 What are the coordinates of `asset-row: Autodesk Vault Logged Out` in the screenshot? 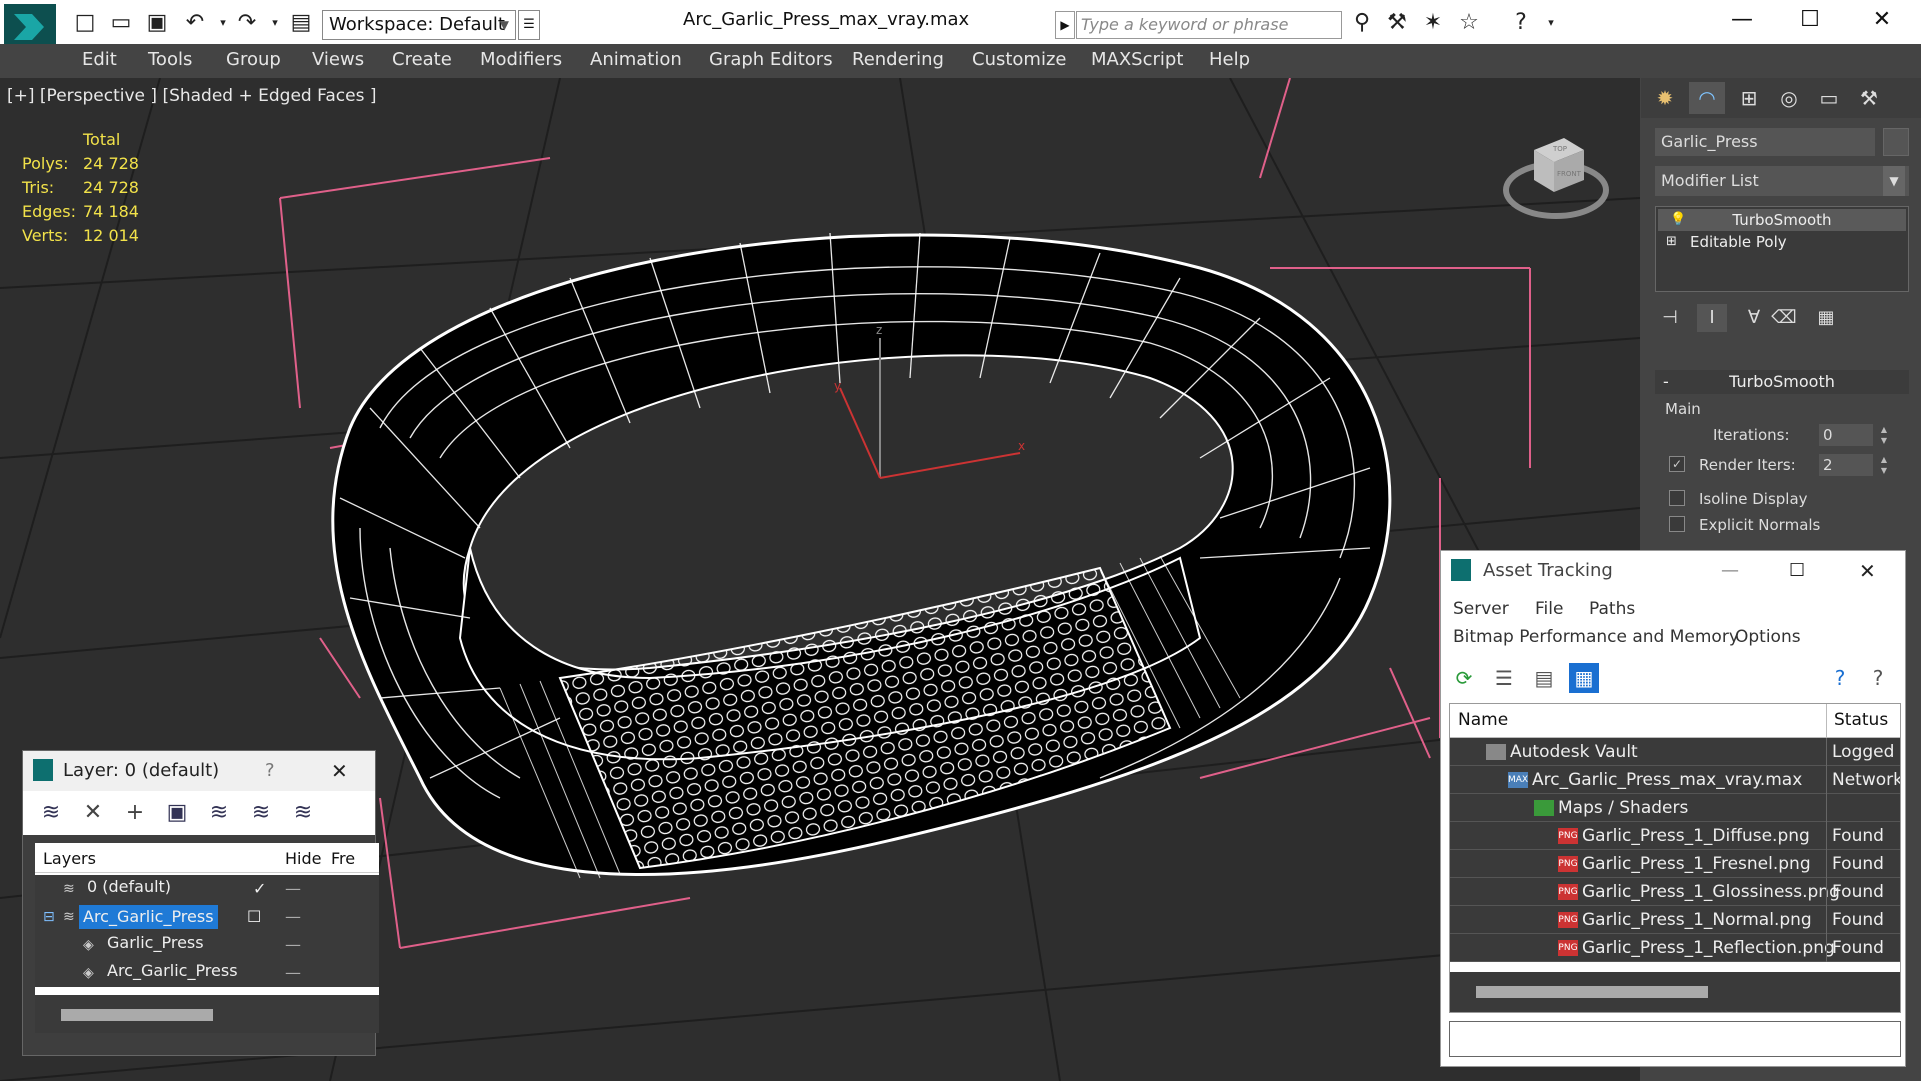 It's located at (1675, 752).